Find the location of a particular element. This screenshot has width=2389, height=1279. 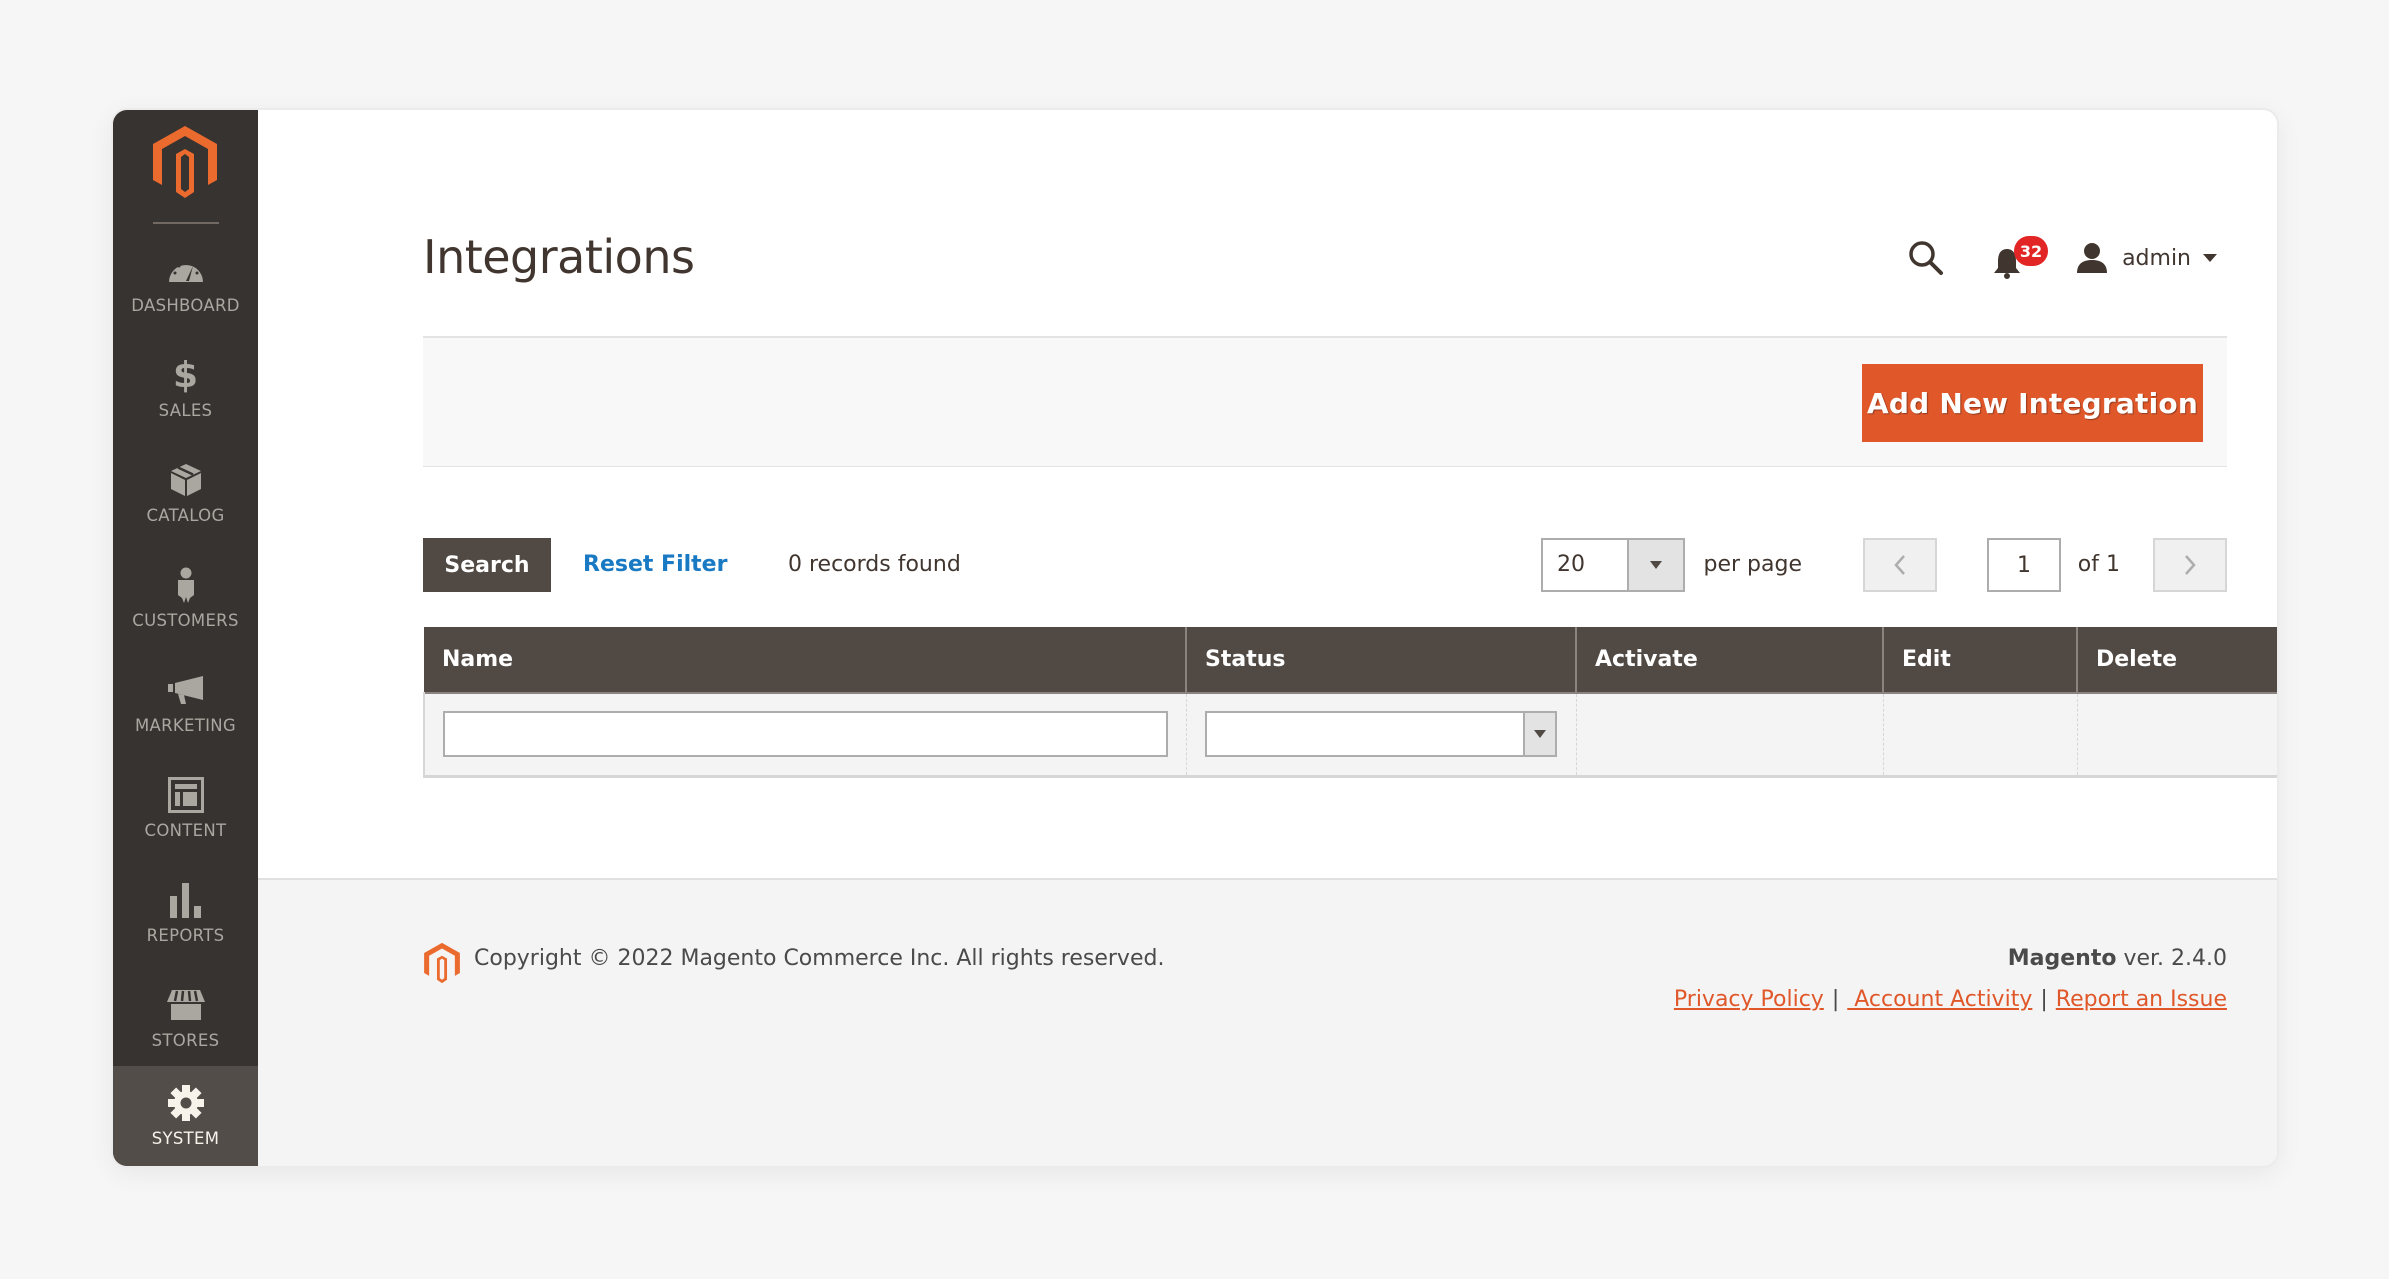

grid-header-row: Name Status Activate Edit Delete is located at coordinates (1350, 660).